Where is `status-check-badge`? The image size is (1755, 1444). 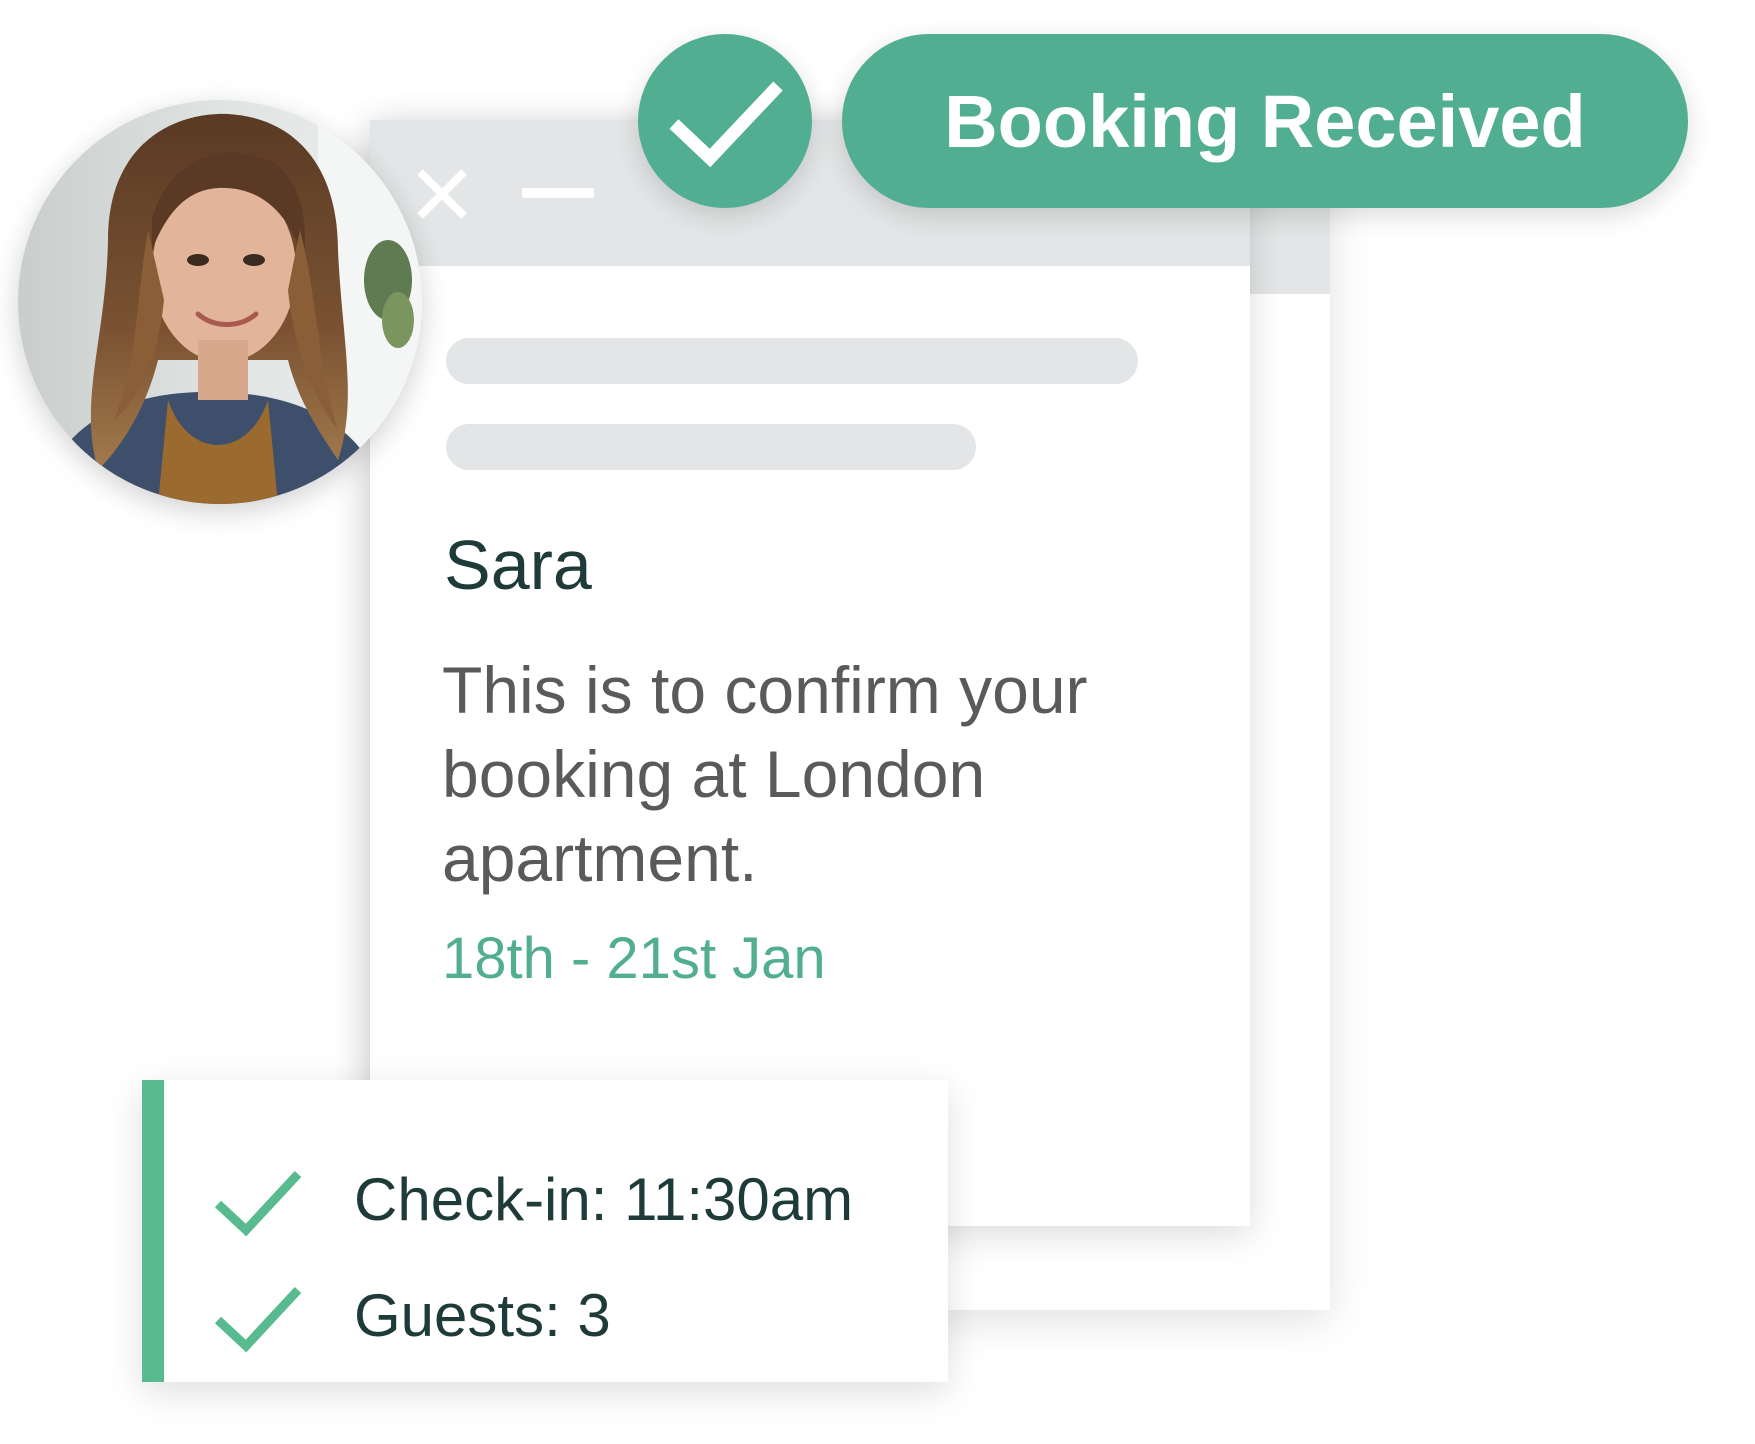
status-check-badge is located at coordinates (725, 121).